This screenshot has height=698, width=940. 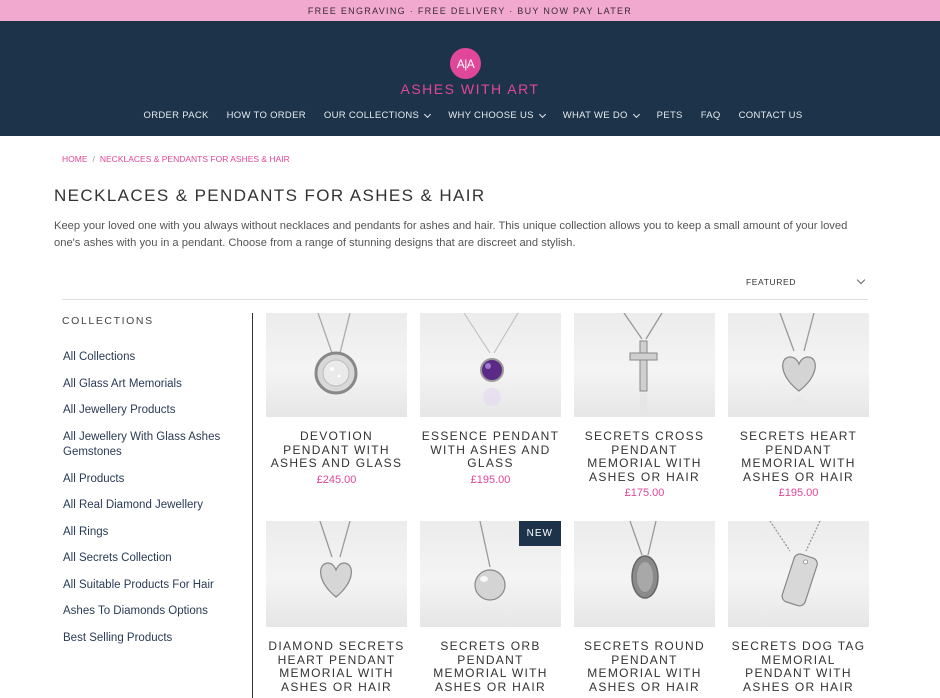 I want to click on sidebar-item-best-selling: Best Selling Products, so click(x=150, y=639).